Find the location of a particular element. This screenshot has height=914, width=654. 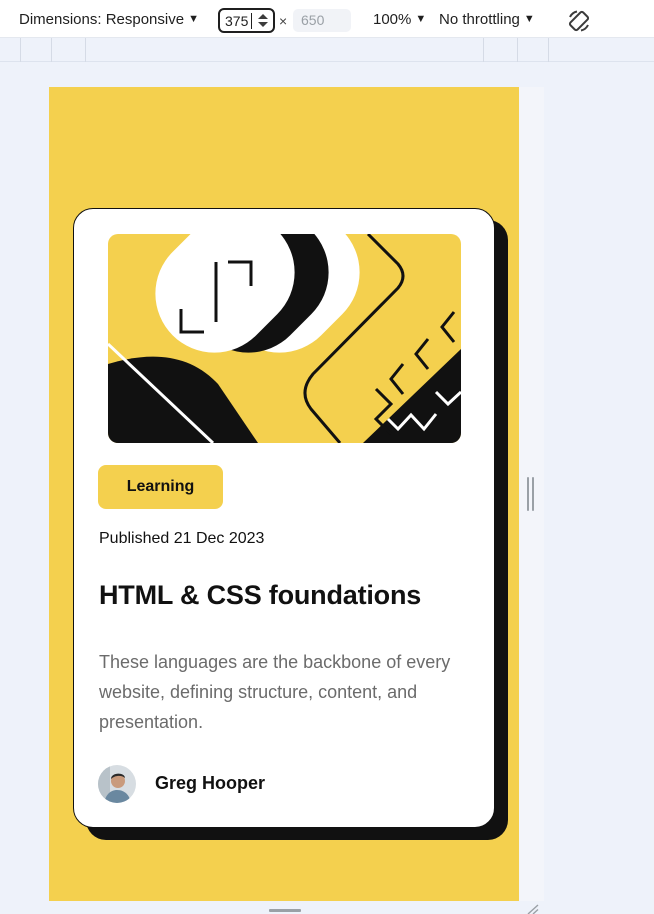

width-value: 375 is located at coordinates (237, 21).